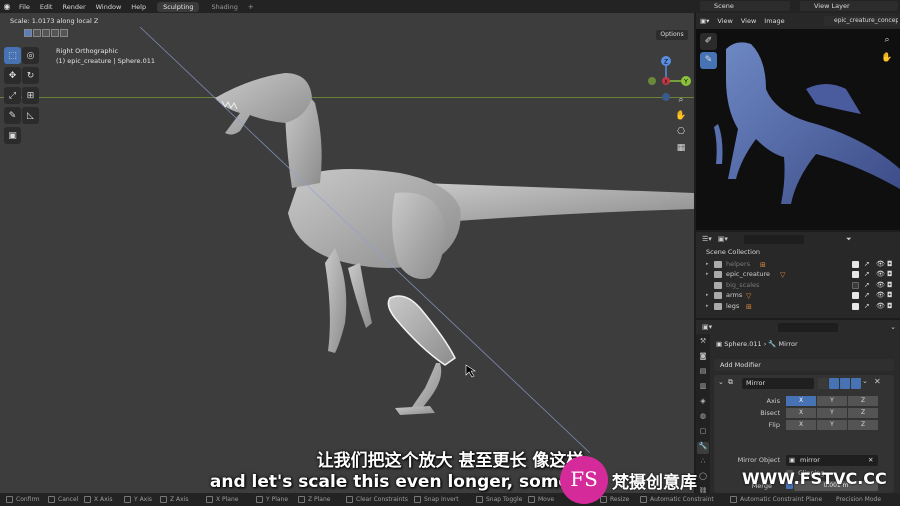 The image size is (900, 506). Describe the element at coordinates (109, 7) in the screenshot. I see `menu-window: Window` at that location.